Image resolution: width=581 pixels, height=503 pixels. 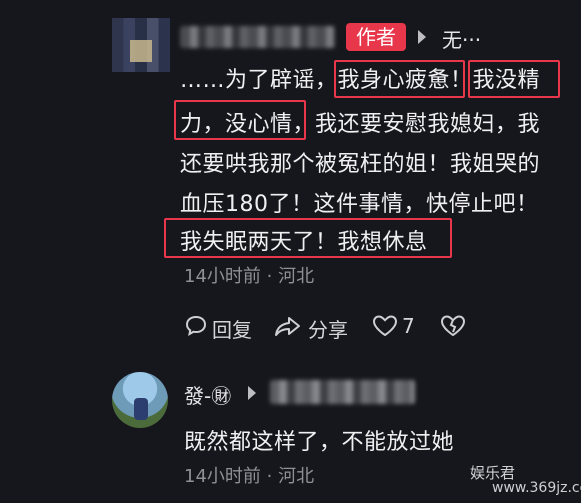 I want to click on comment-2-text: 既然都这样了，不能放过她, so click(x=319, y=442).